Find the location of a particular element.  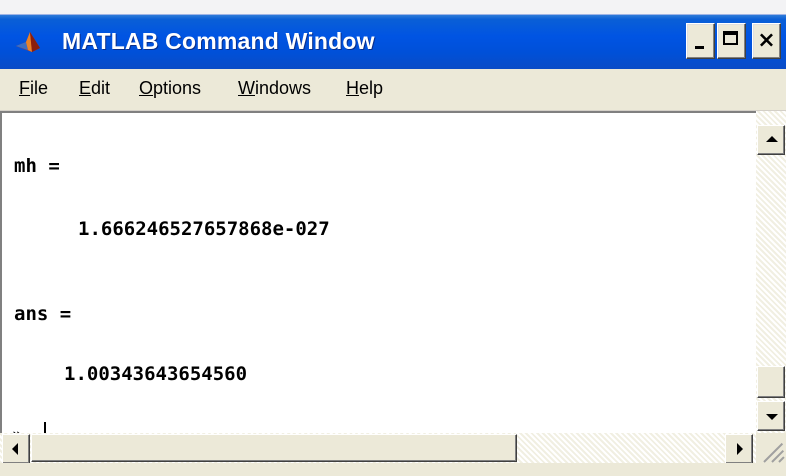

output-ans-value: 1.00343643654560 is located at coordinates (156, 374).